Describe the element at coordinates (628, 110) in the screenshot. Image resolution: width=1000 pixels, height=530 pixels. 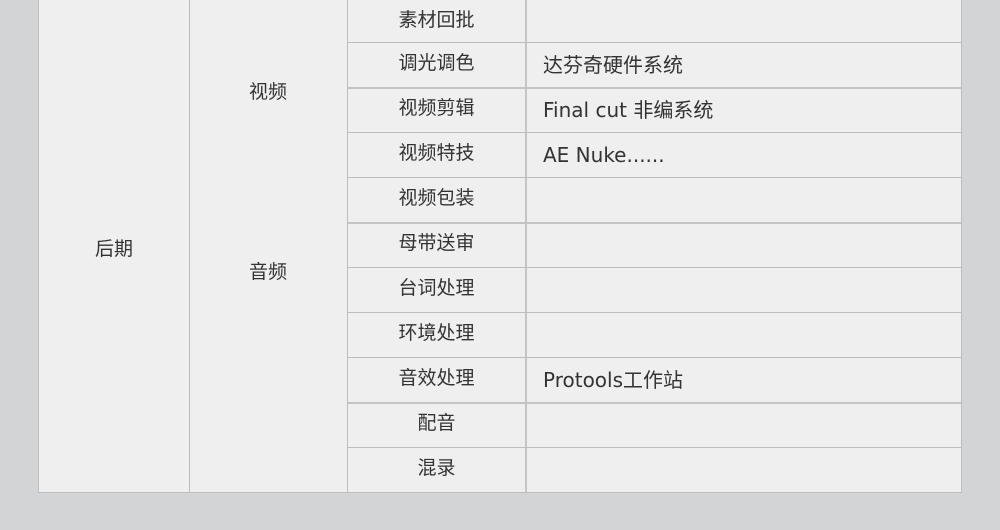
I see `tool-cell: Final cut 非编系统` at that location.